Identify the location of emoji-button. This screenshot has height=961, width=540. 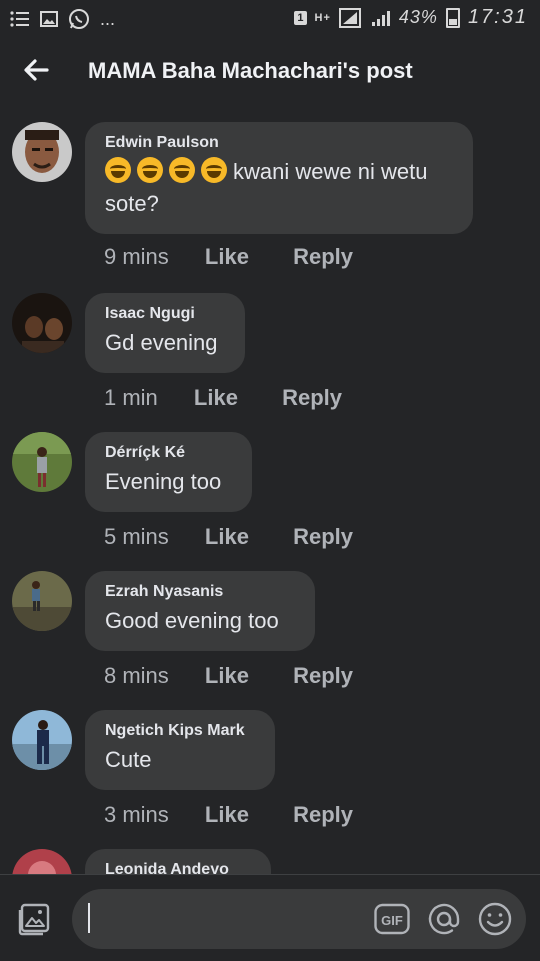
(495, 919).